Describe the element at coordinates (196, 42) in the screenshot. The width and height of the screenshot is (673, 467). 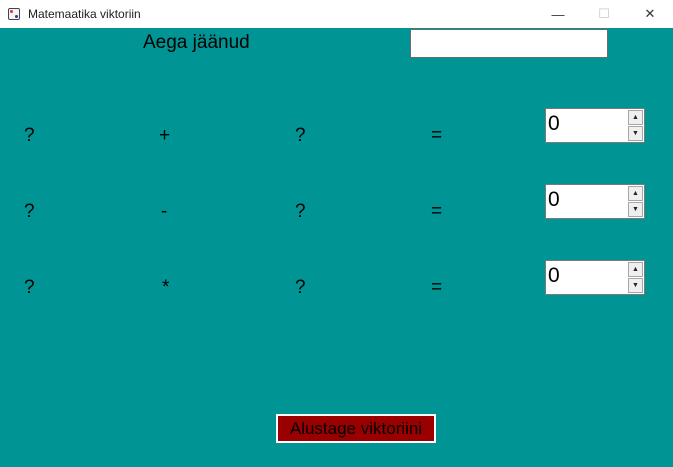
I see `time-left-label: Aega jäänud` at that location.